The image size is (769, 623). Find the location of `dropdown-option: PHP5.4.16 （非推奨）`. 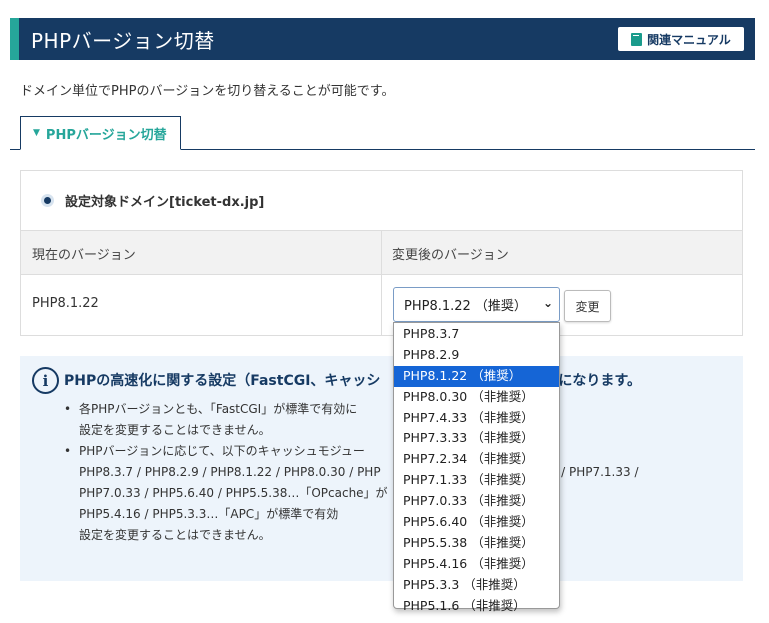

dropdown-option: PHP5.4.16 （非推奨） is located at coordinates (476, 564).